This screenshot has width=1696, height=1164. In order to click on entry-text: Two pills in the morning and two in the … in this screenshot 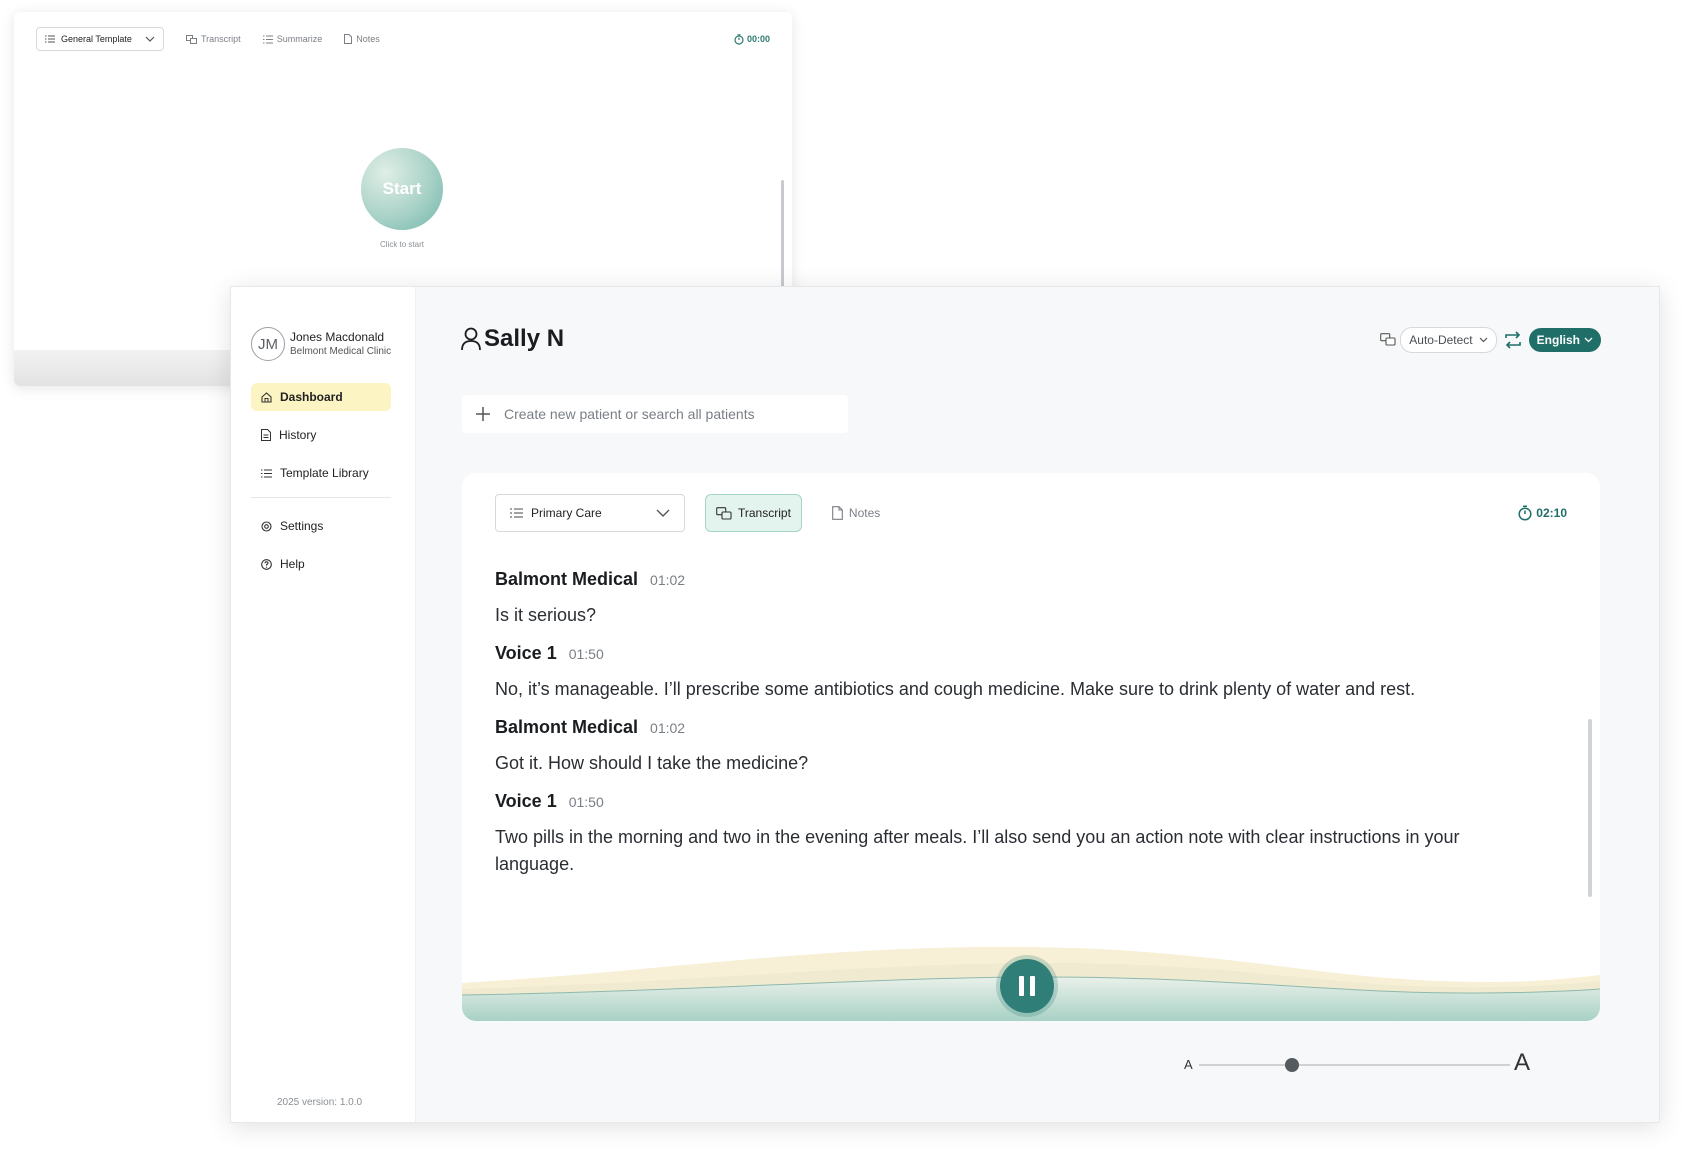, I will do `click(977, 850)`.